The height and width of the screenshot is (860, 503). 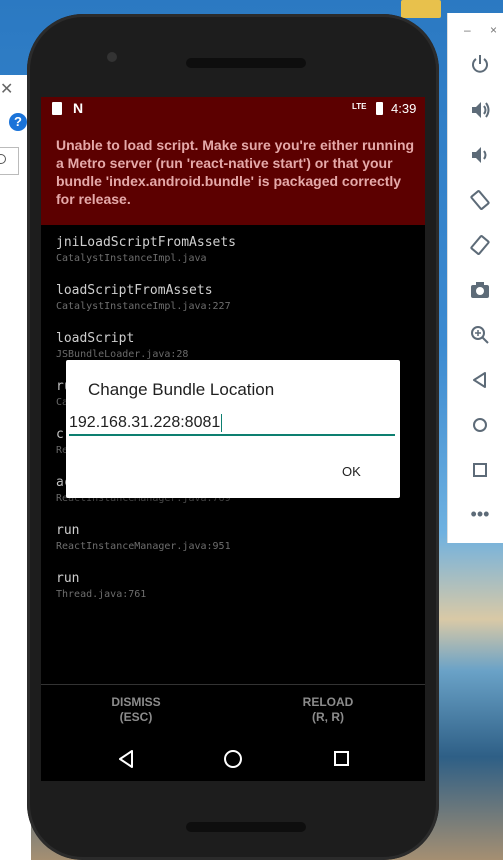 What do you see at coordinates (145, 422) in the screenshot?
I see `bundle-location-value: 192.168.31.228:8081` at bounding box center [145, 422].